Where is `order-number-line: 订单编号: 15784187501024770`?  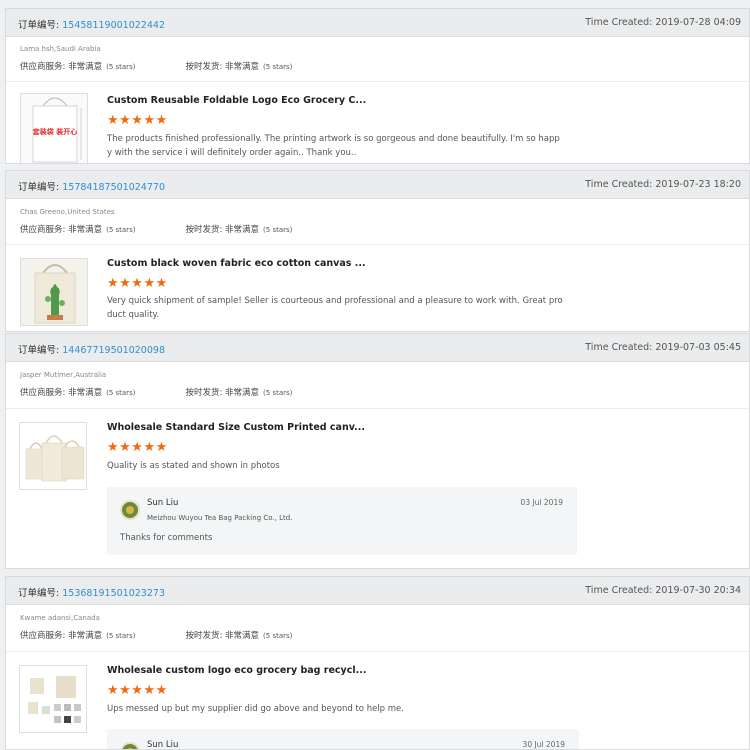
order-number-line: 订单编号: 15784187501024770 is located at coordinates (91, 186).